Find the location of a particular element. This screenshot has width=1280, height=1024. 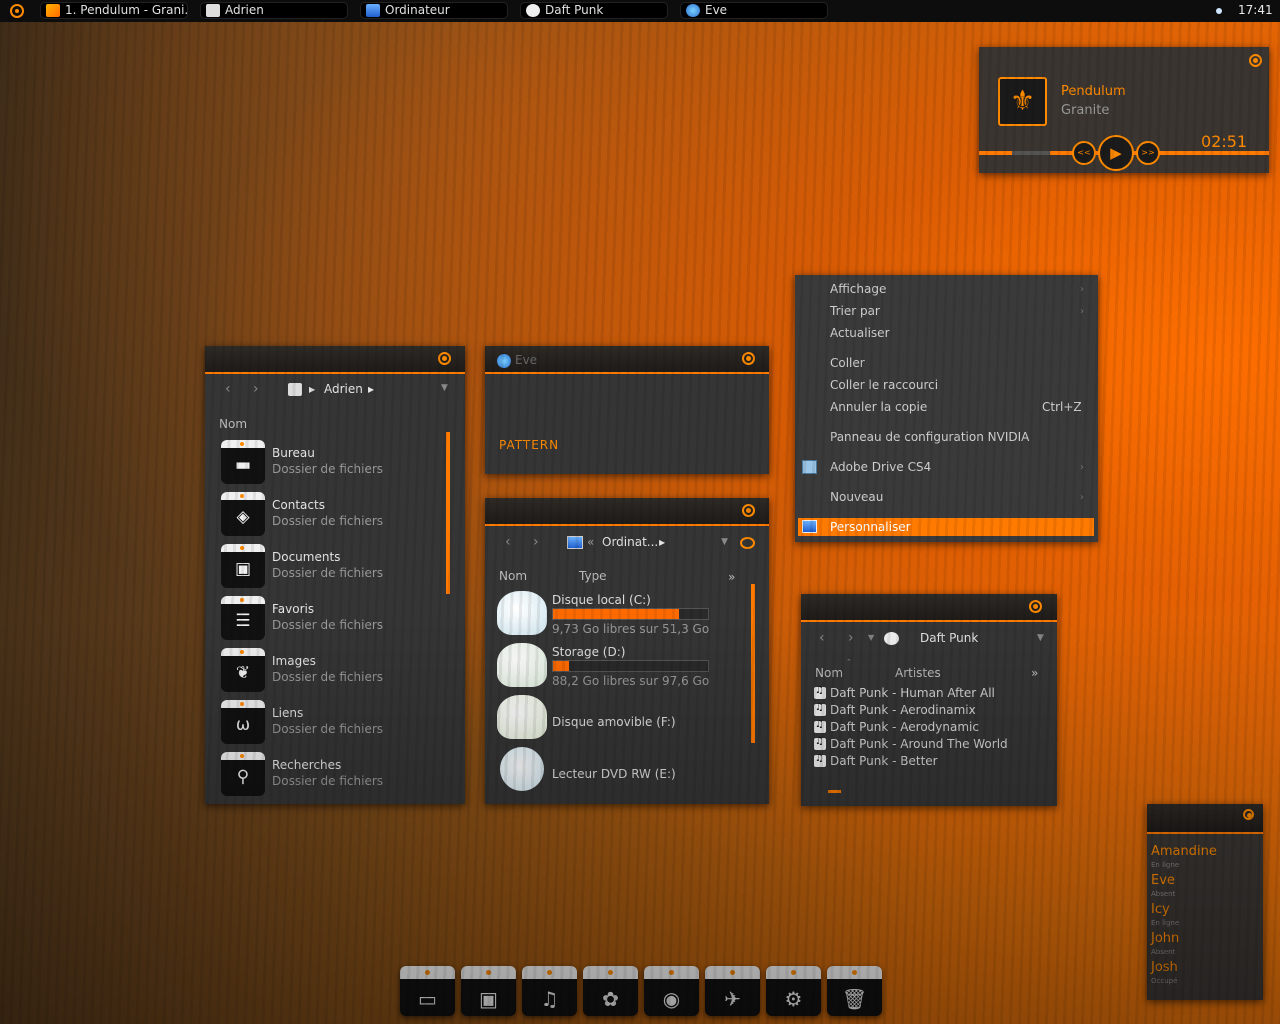

contact-name: Amandine is located at coordinates (1184, 851).